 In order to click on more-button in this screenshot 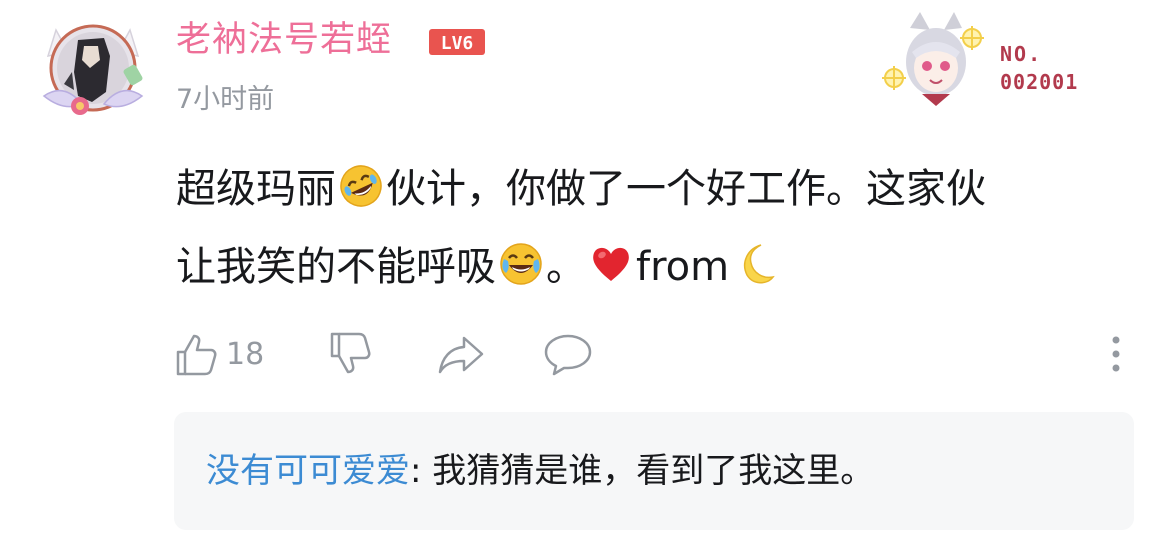, I will do `click(1116, 354)`.